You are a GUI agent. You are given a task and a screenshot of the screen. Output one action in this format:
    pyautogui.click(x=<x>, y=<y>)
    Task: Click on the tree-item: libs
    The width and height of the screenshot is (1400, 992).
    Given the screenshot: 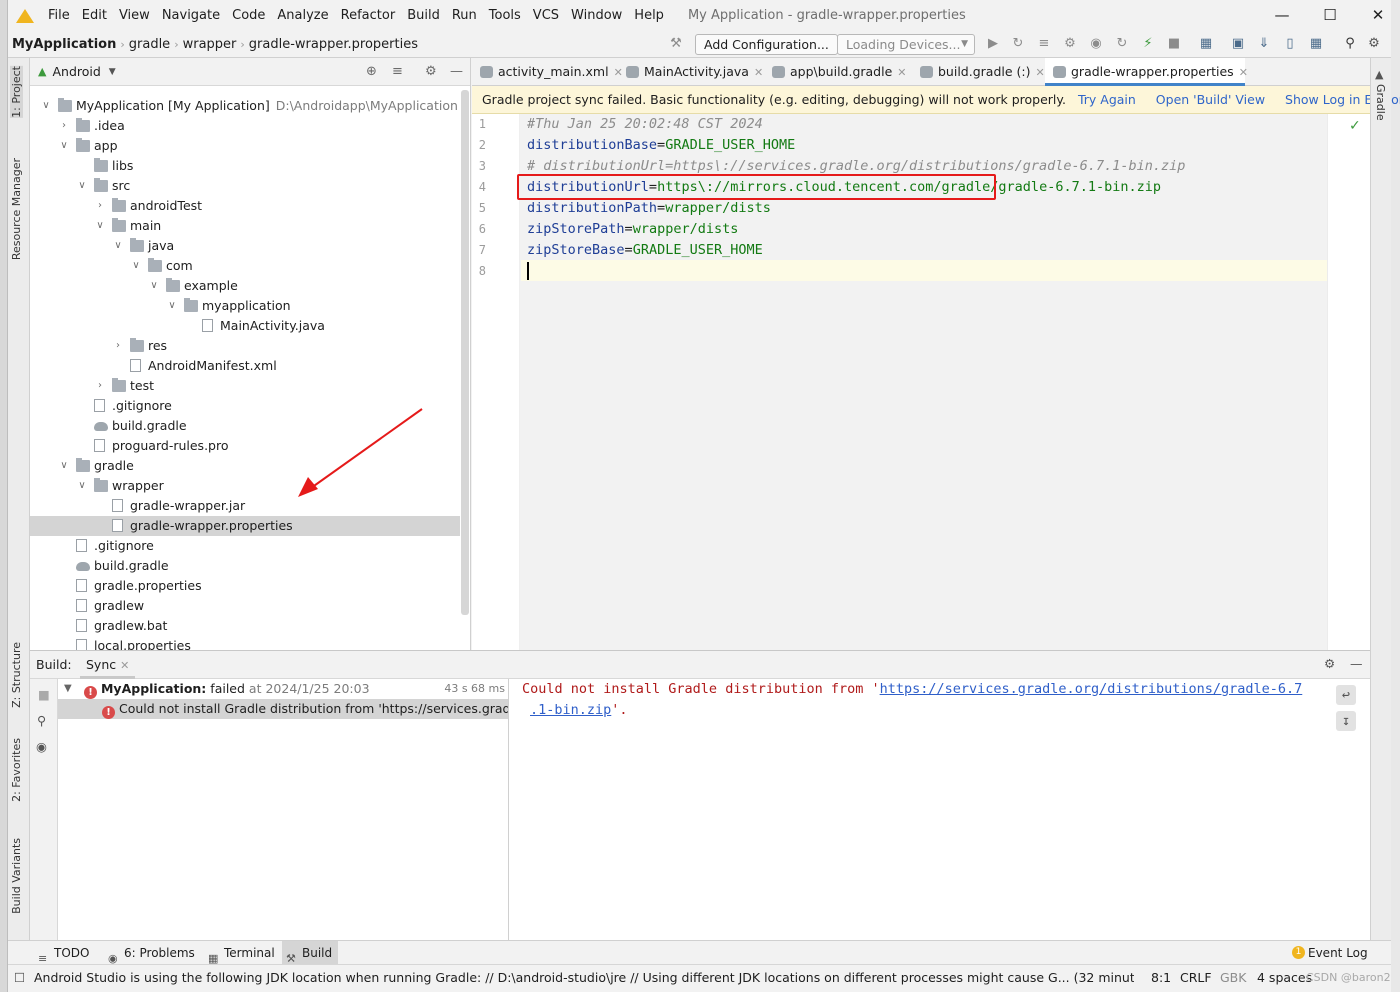 What is the action you would take?
    pyautogui.click(x=245, y=166)
    